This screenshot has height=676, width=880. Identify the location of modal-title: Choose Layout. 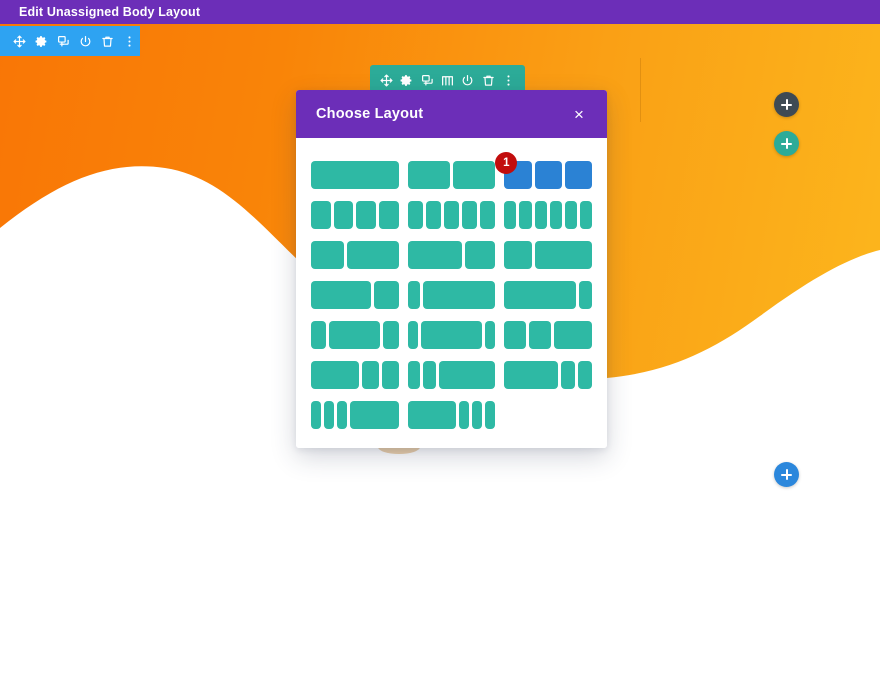
(370, 114).